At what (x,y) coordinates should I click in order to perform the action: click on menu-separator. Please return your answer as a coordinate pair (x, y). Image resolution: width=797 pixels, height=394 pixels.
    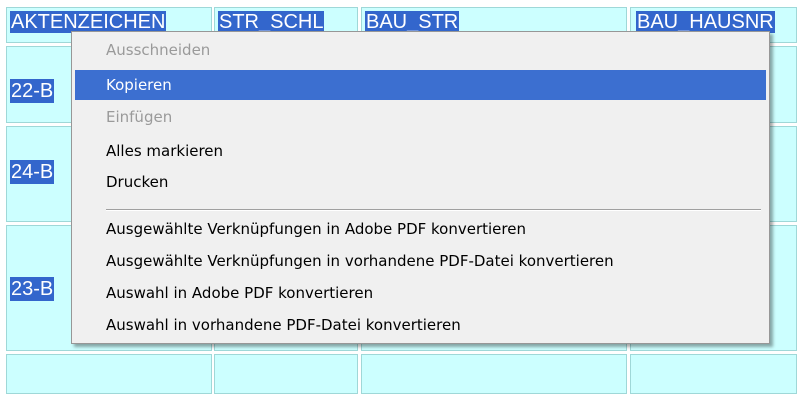
    Looking at the image, I should click on (433, 210).